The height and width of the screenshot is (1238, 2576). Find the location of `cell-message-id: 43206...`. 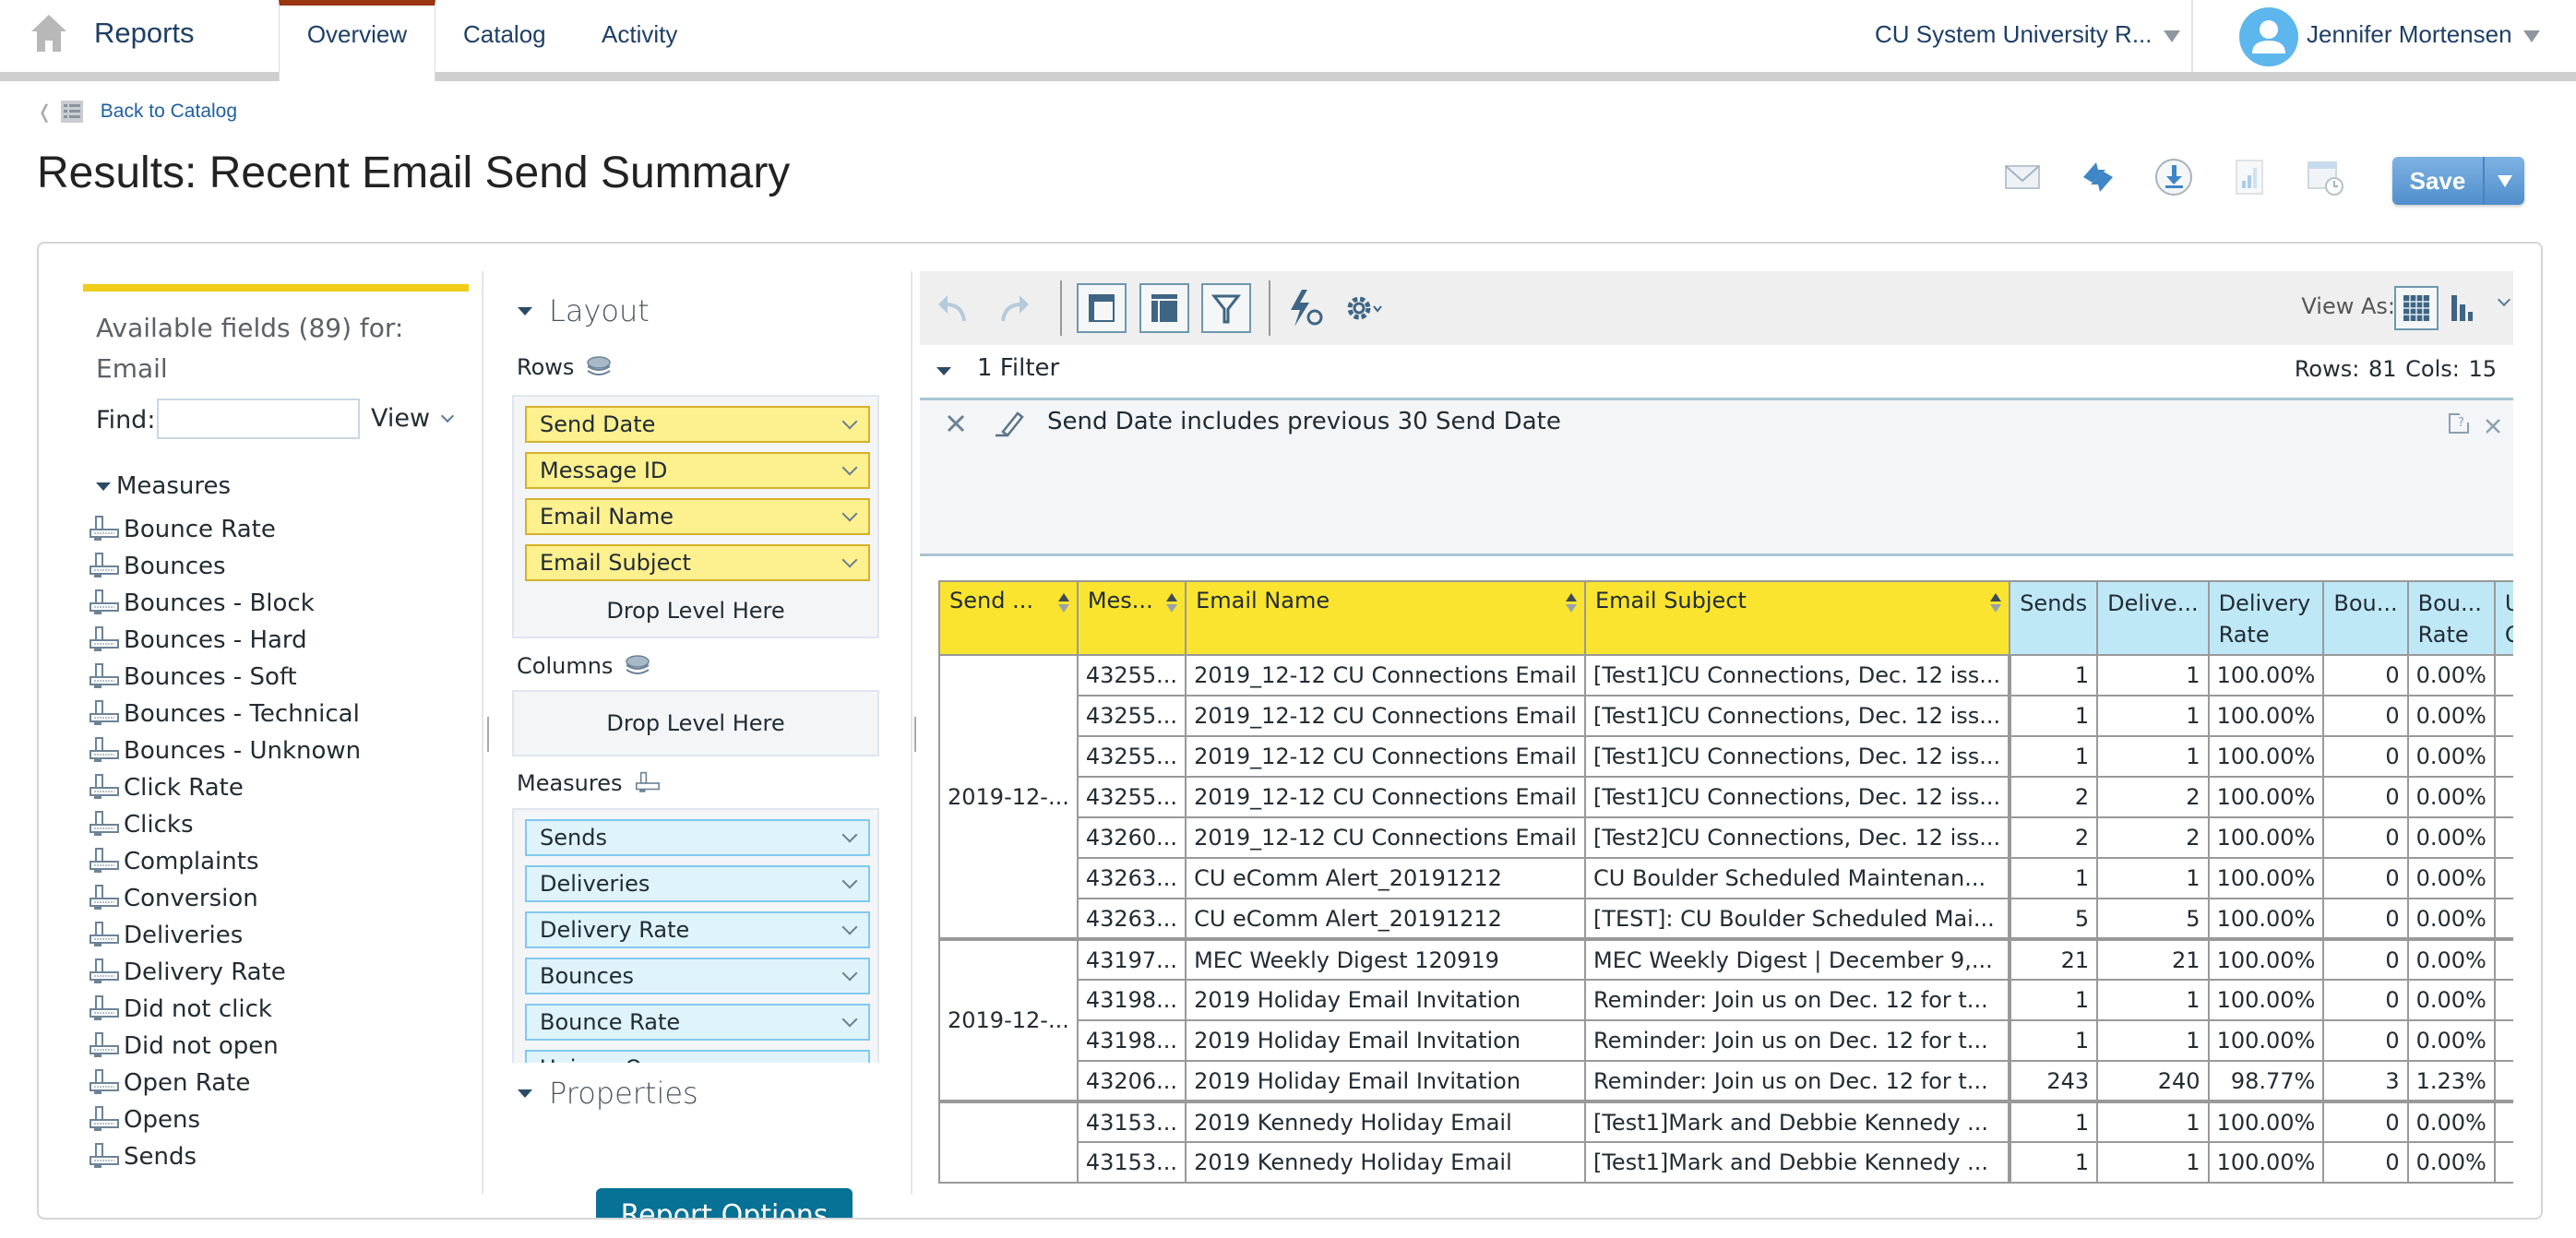

cell-message-id: 43206... is located at coordinates (1131, 1081).